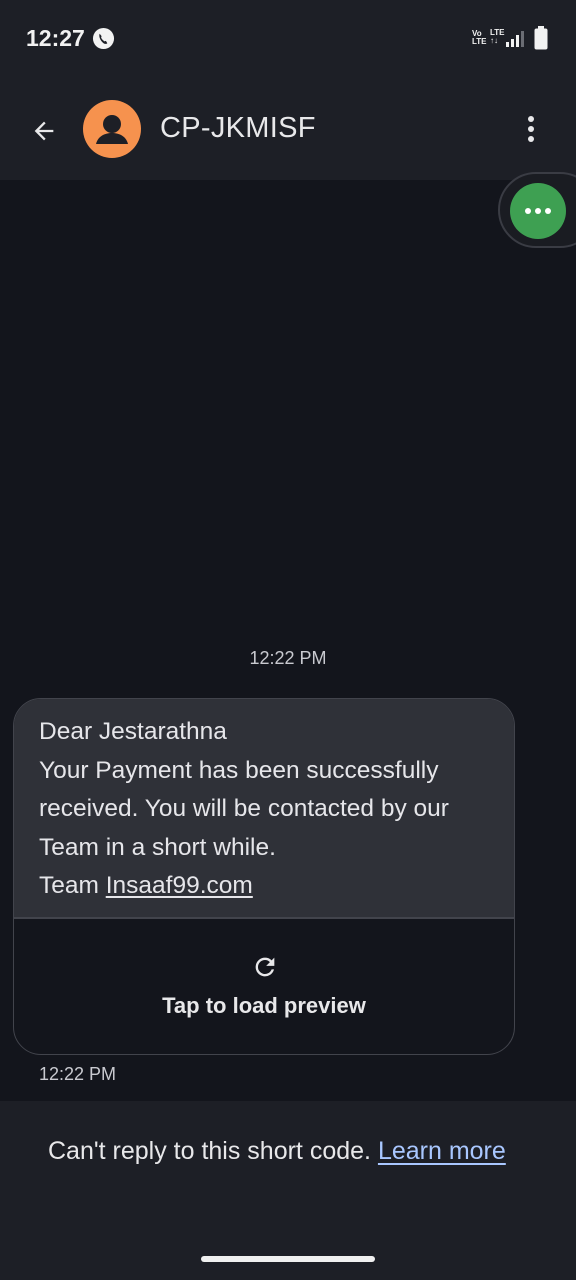 The width and height of the screenshot is (576, 1280). I want to click on back-button, so click(44, 131).